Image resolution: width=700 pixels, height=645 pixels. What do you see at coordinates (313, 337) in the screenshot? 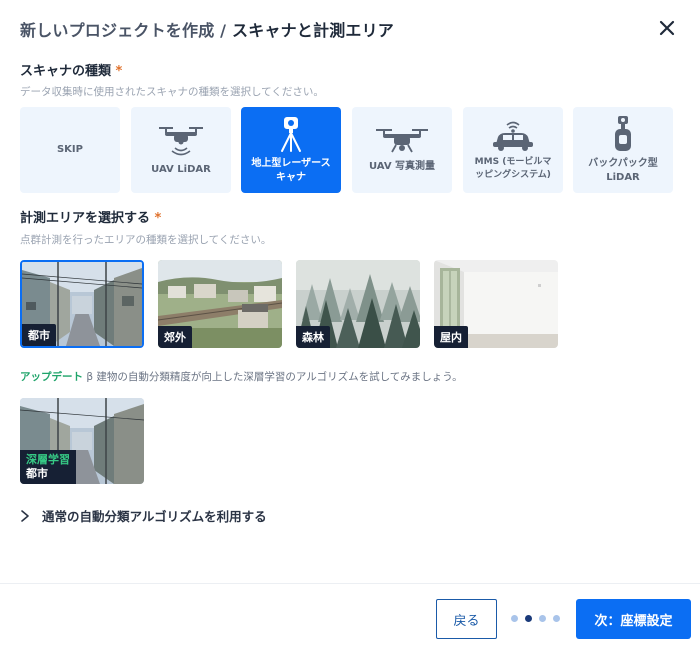
I see `area-option-label: 森林` at bounding box center [313, 337].